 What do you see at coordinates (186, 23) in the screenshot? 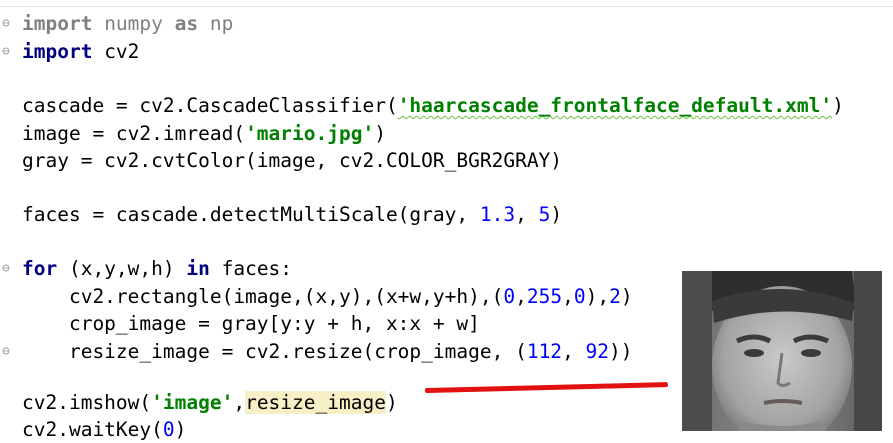
I see `code-token: as` at bounding box center [186, 23].